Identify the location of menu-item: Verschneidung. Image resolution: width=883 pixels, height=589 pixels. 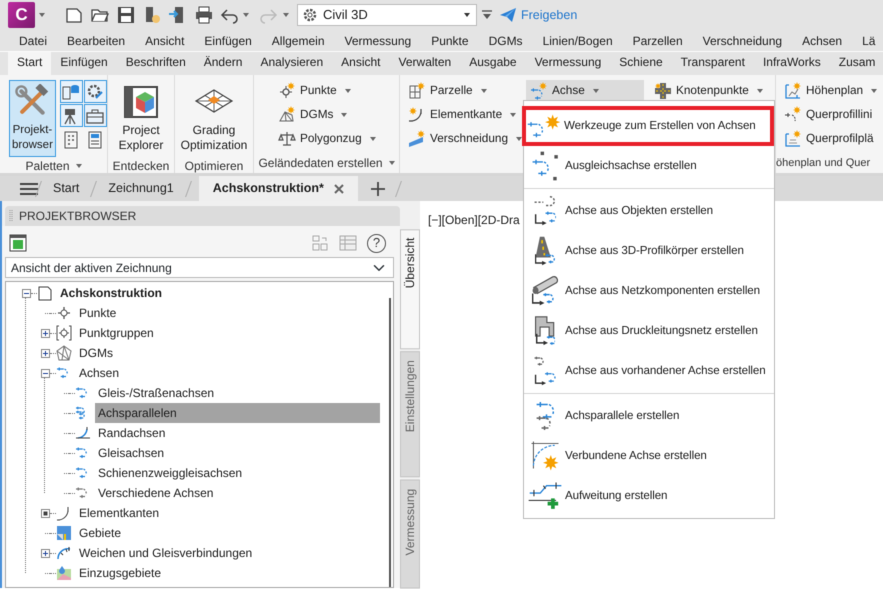
(742, 41).